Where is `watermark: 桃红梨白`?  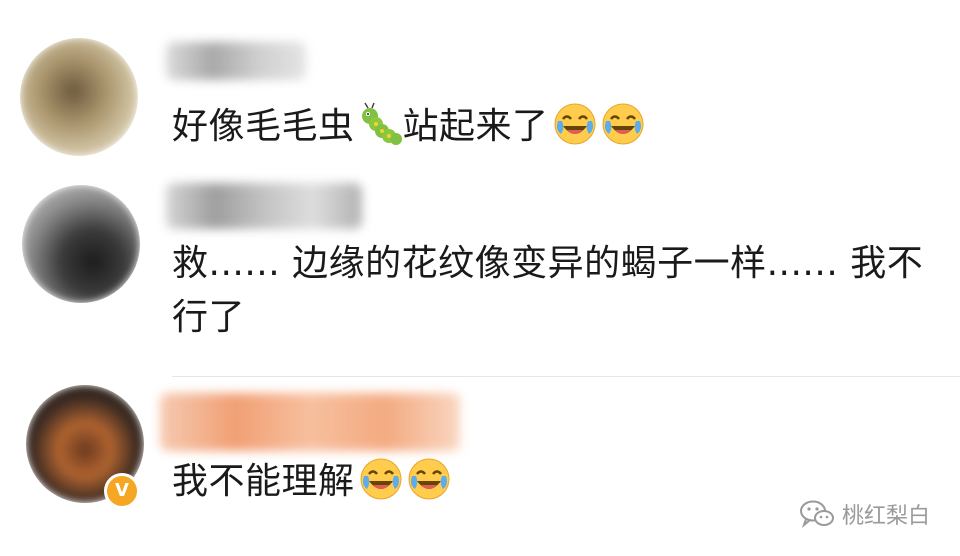
watermark: 桃红梨白 is located at coordinates (864, 514).